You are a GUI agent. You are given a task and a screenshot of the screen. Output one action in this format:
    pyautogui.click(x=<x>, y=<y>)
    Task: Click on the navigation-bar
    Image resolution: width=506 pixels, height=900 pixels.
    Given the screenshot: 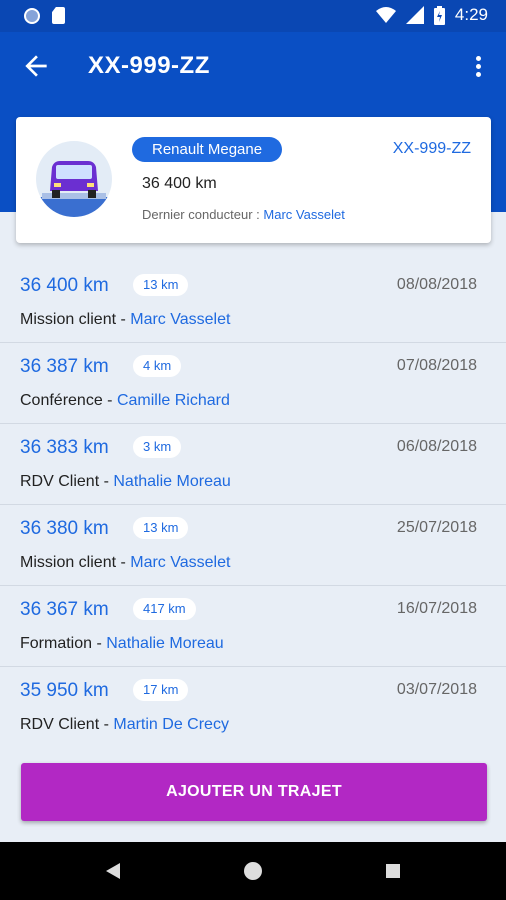 What is the action you would take?
    pyautogui.click(x=253, y=871)
    